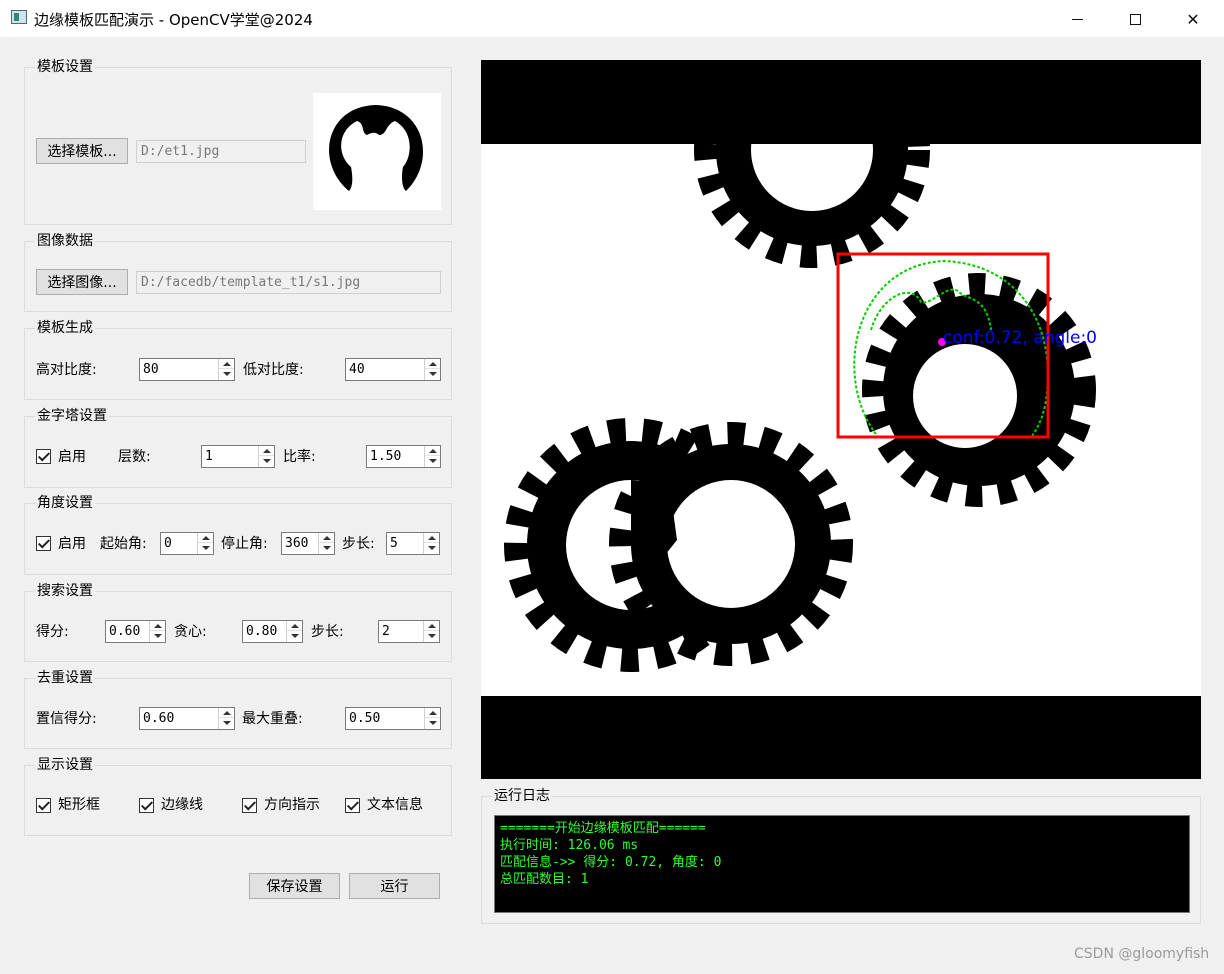 This screenshot has width=1224, height=974. I want to click on app-icon, so click(19, 17).